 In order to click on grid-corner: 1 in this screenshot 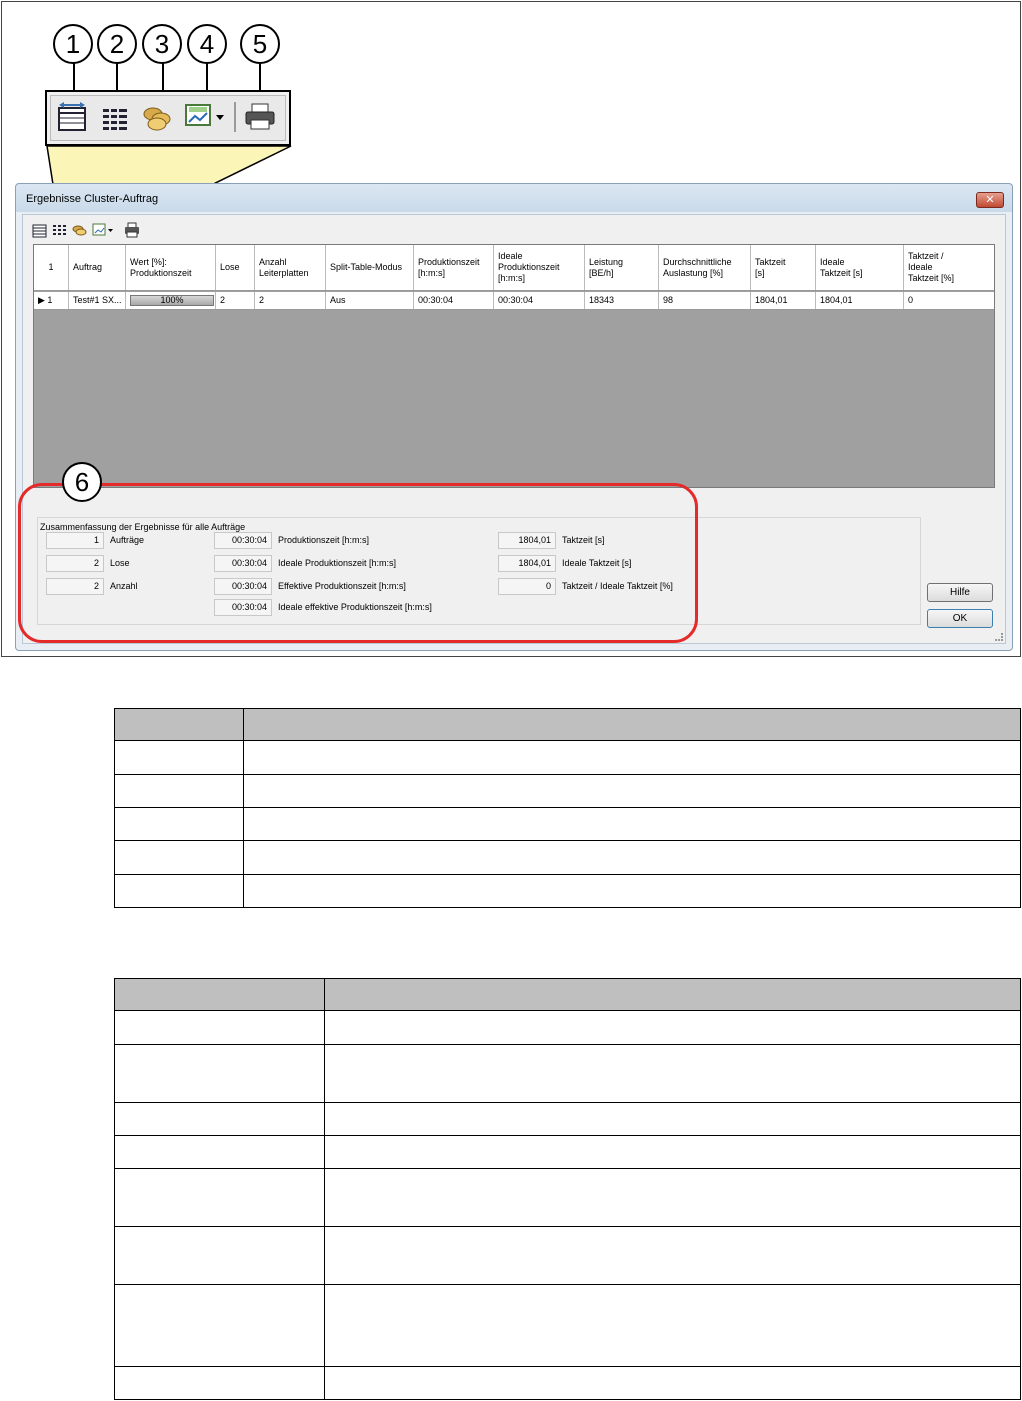, I will do `click(51, 267)`.